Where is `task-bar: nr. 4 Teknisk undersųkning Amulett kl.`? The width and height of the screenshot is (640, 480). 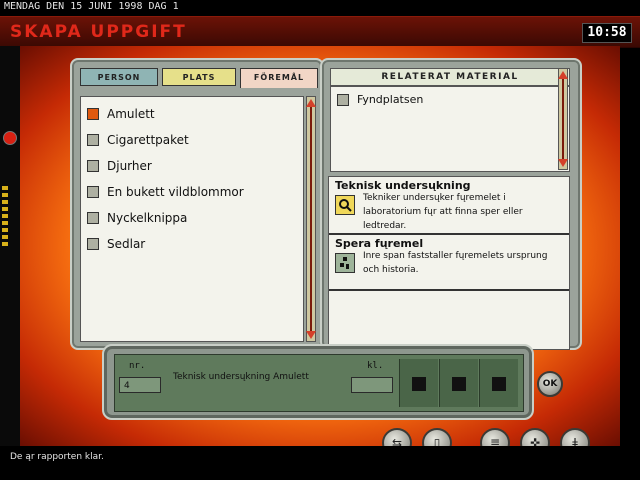
task-bar: nr. 4 Teknisk undersųkning Amulett kl. is located at coordinates (319, 383).